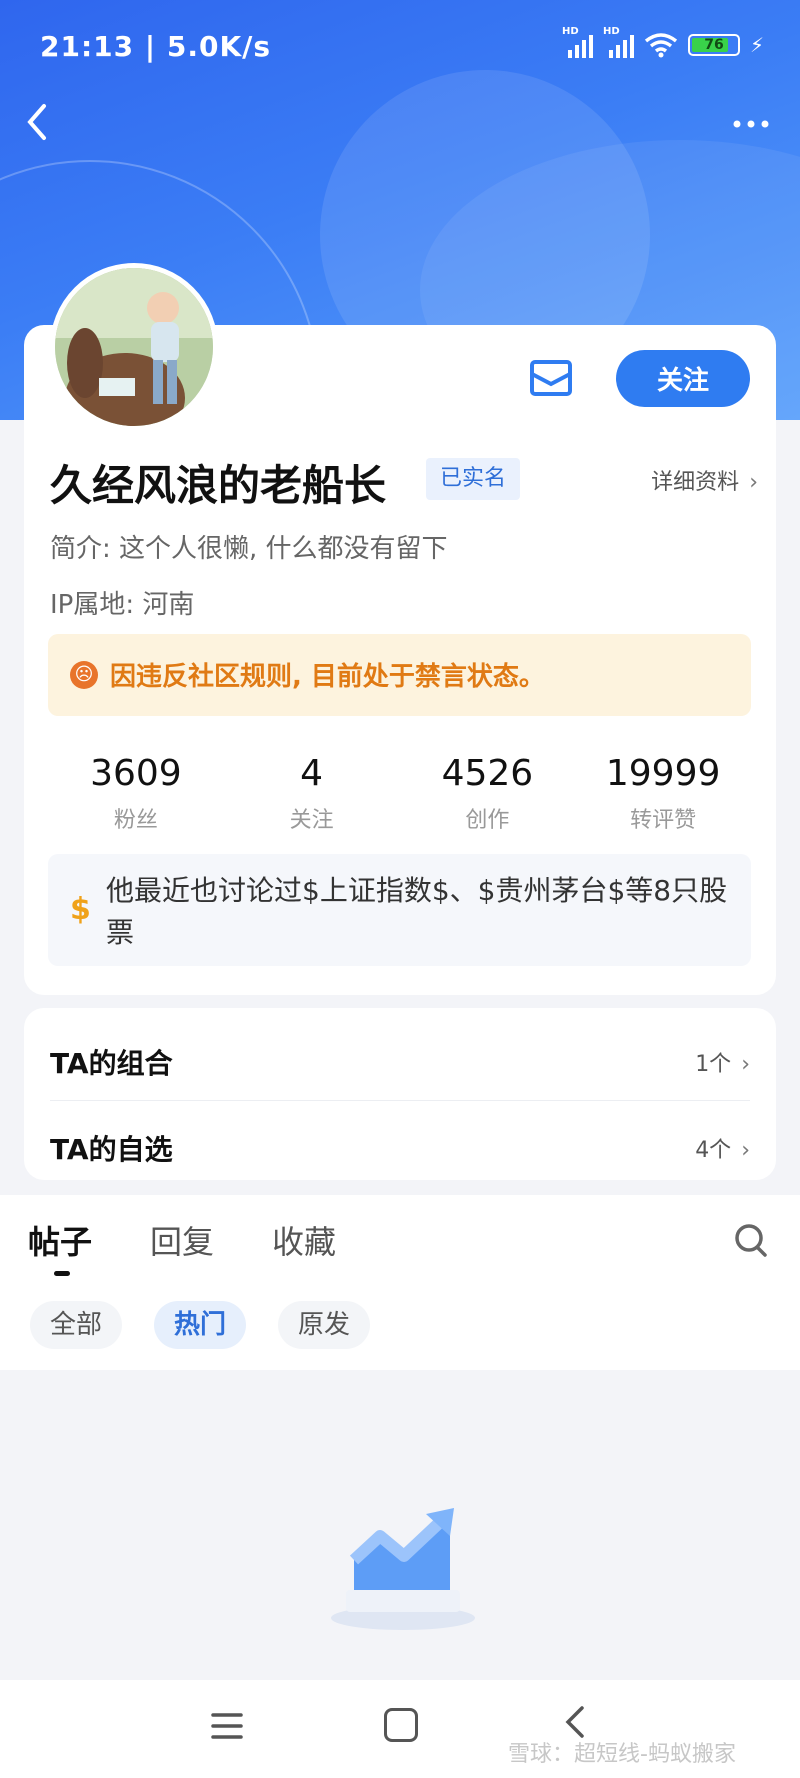  I want to click on wifi-icon, so click(661, 45).